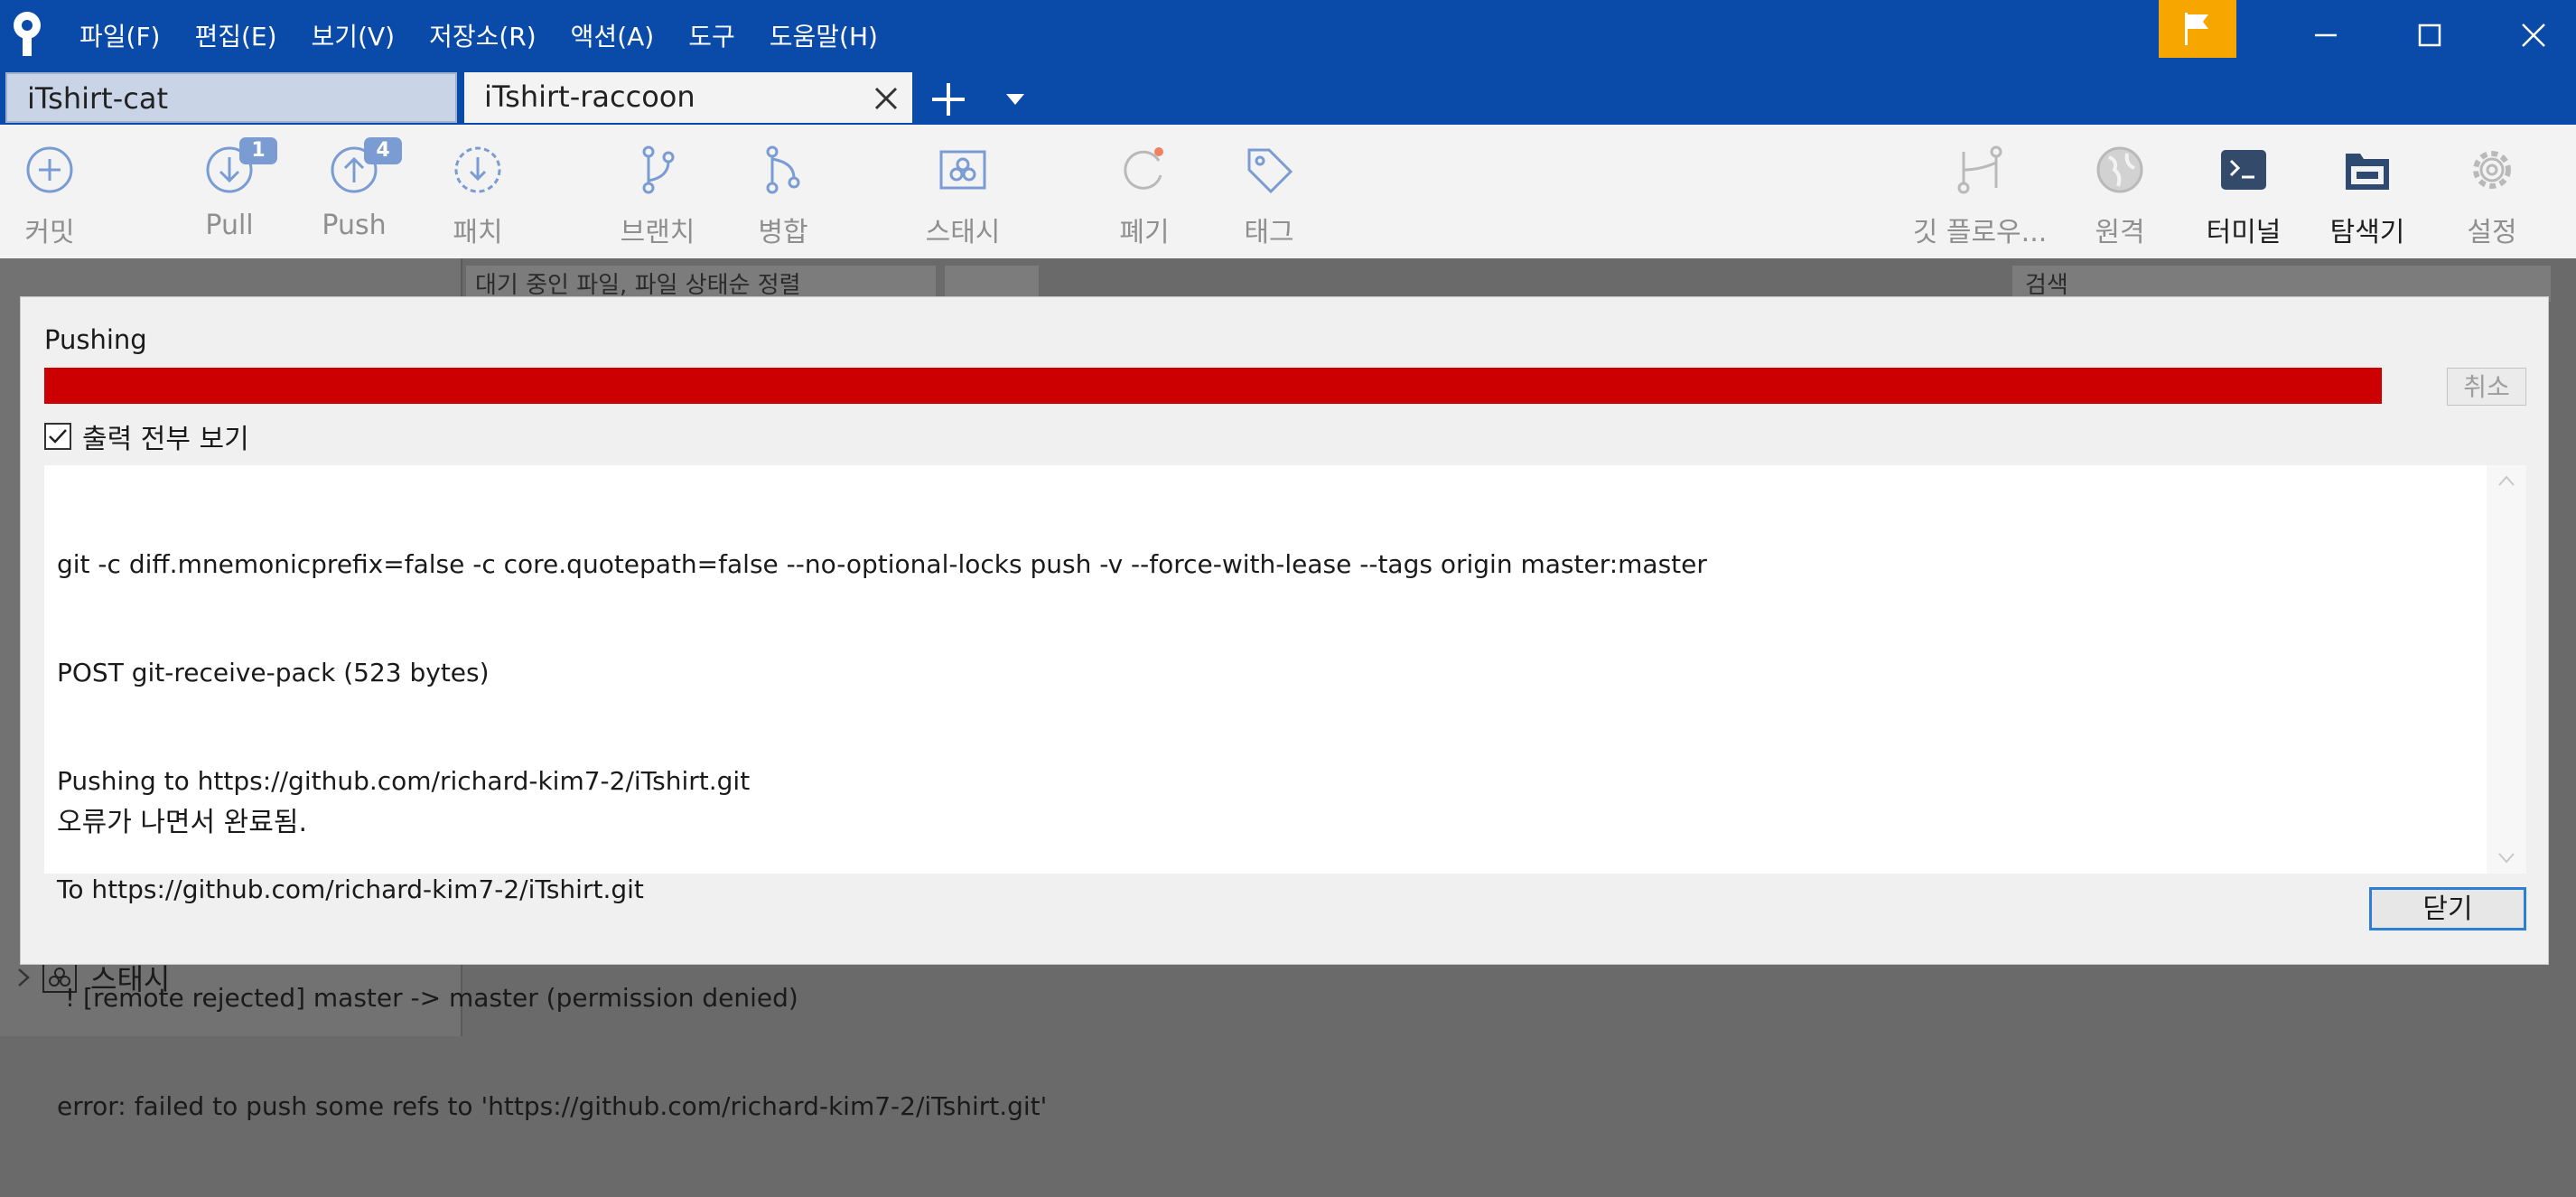 This screenshot has width=2576, height=1197. I want to click on completion-status: 오류가 나면서 완료됨., so click(182, 822).